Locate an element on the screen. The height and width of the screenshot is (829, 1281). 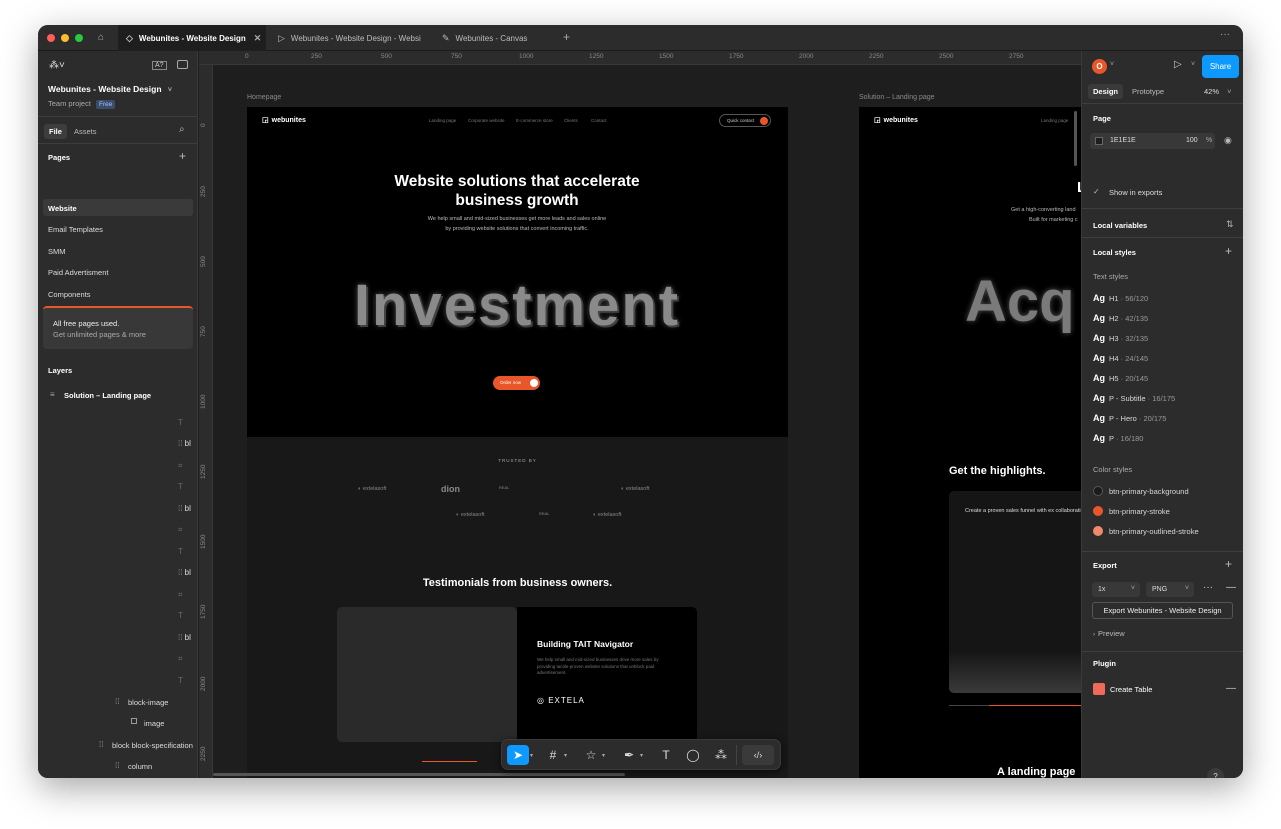
text-style-item: Ag H3 · 32/135 is located at coordinates (1120, 338).